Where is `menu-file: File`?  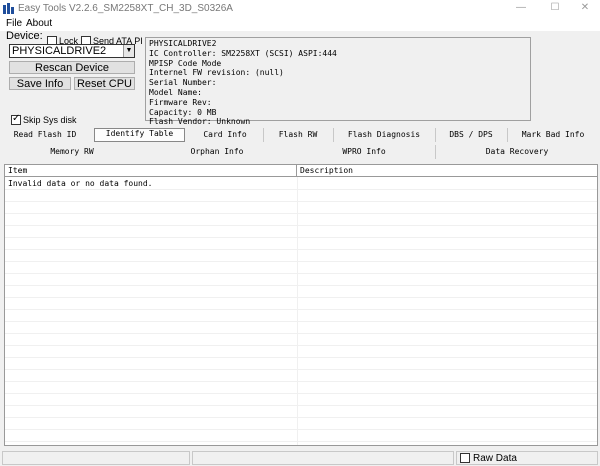 menu-file: File is located at coordinates (14, 23).